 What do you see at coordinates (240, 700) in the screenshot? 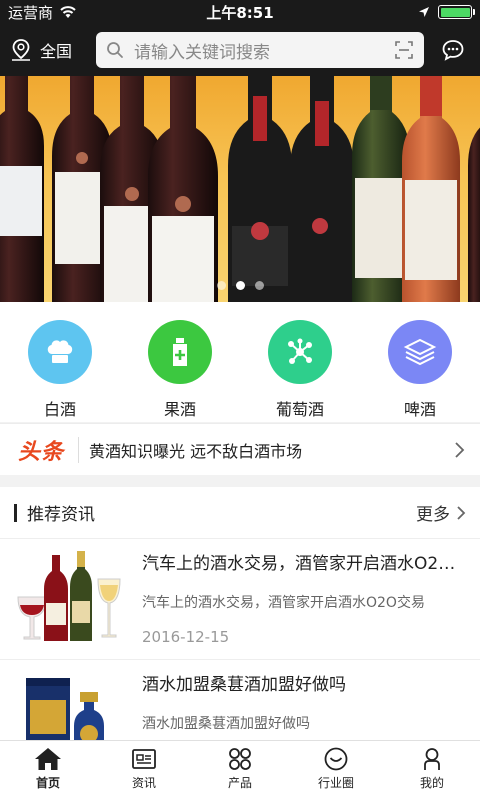
I see `news-item: 酒水加盟桑葚酒加盟好做吗 酒水加盟桑葚酒加盟好做吗` at bounding box center [240, 700].